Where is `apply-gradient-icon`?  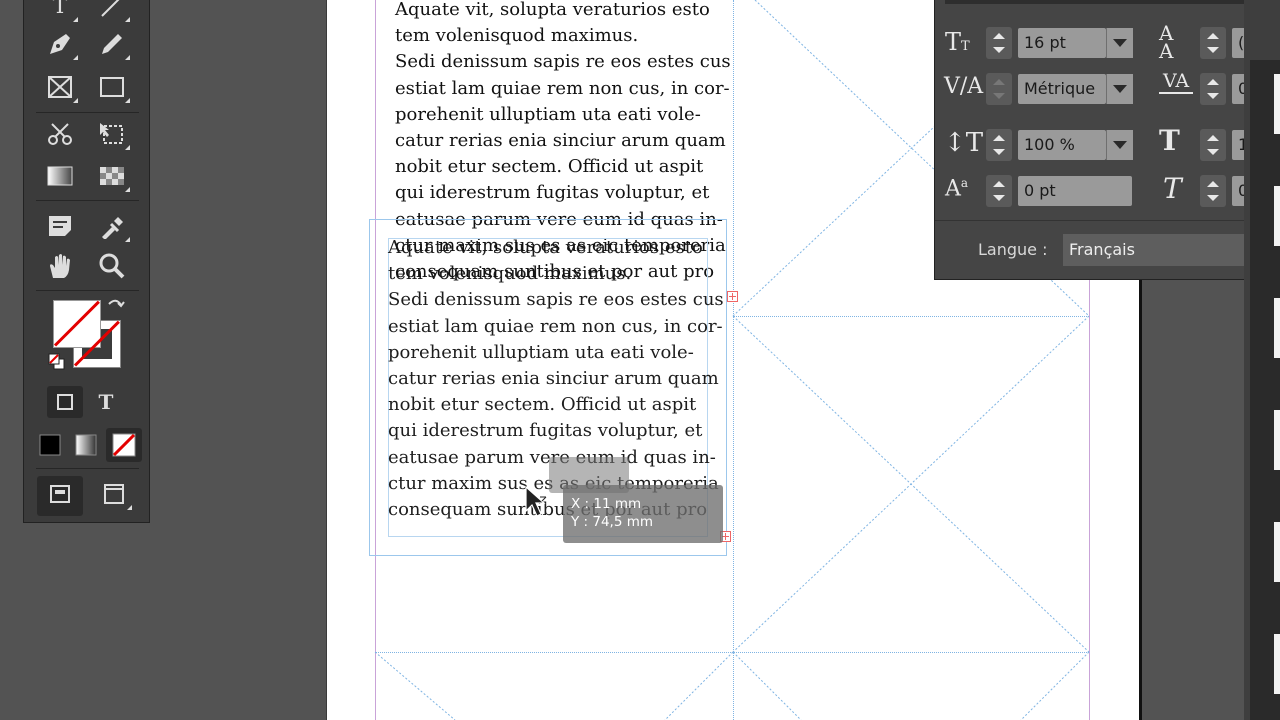 apply-gradient-icon is located at coordinates (86, 445).